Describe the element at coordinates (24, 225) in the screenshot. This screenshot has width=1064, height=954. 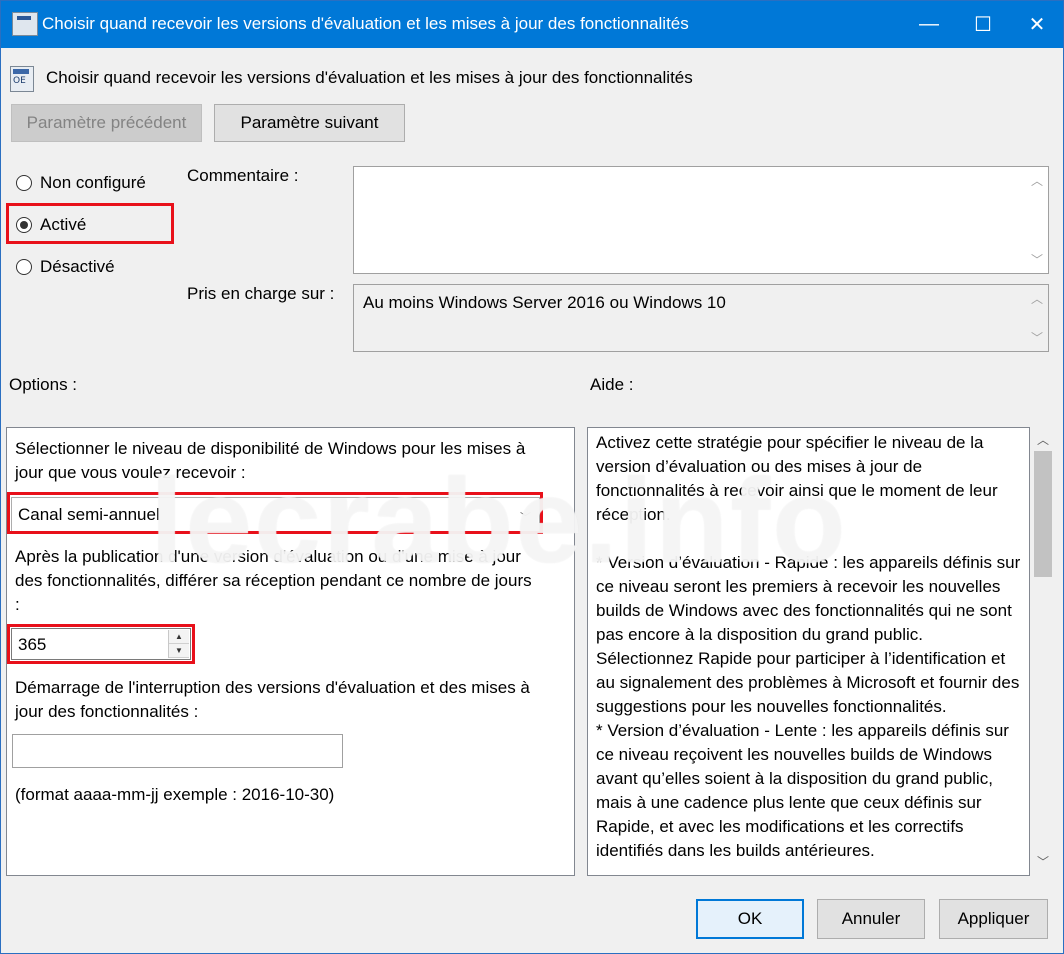
I see `radio-circle-checked` at that location.